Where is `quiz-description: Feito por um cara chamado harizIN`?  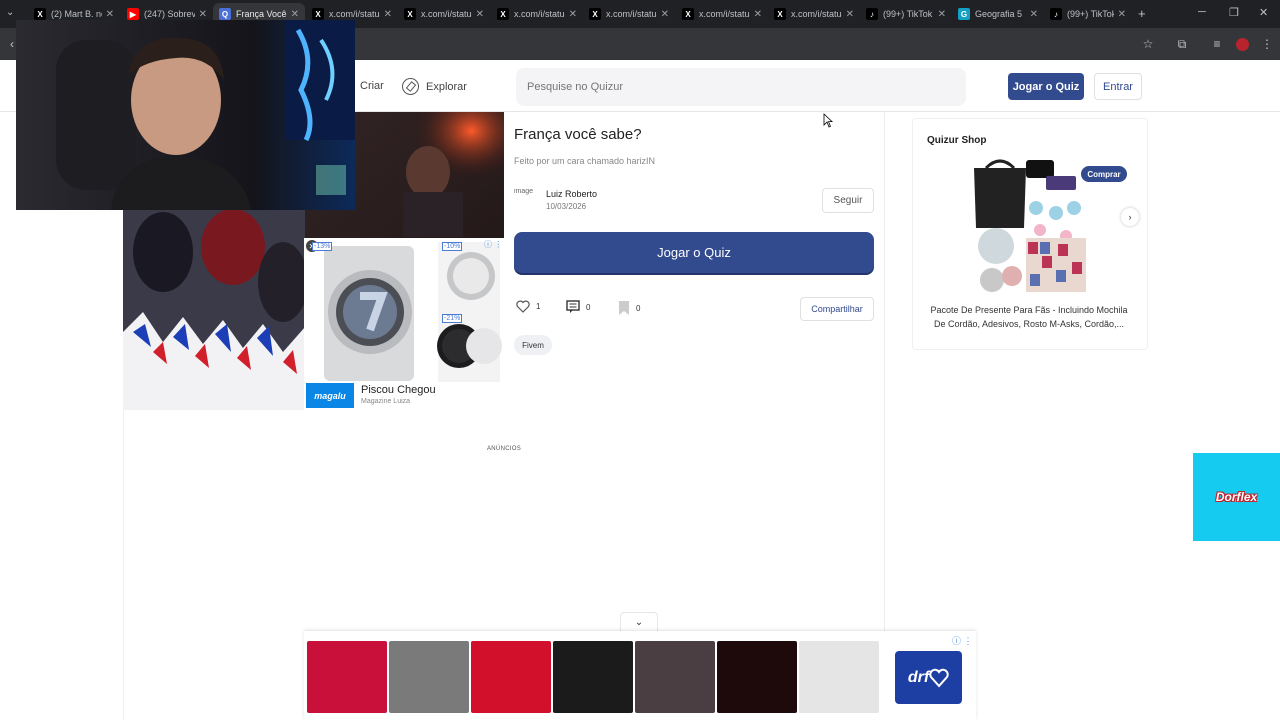 quiz-description: Feito por um cara chamado harizIN is located at coordinates (585, 161).